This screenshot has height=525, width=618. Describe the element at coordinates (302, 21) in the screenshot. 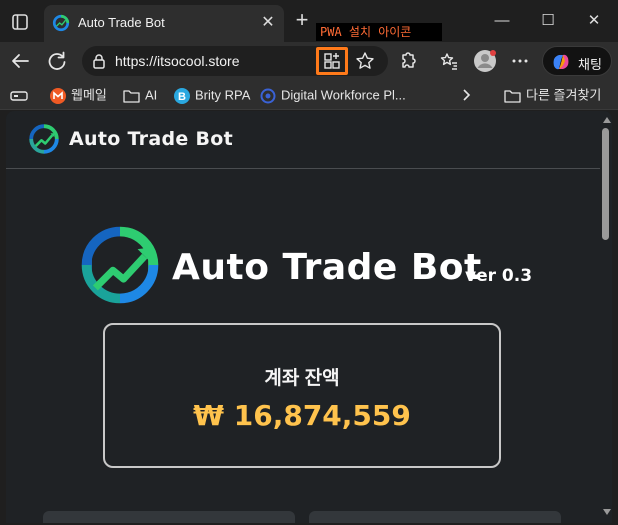

I see `new-tab-button: +` at that location.